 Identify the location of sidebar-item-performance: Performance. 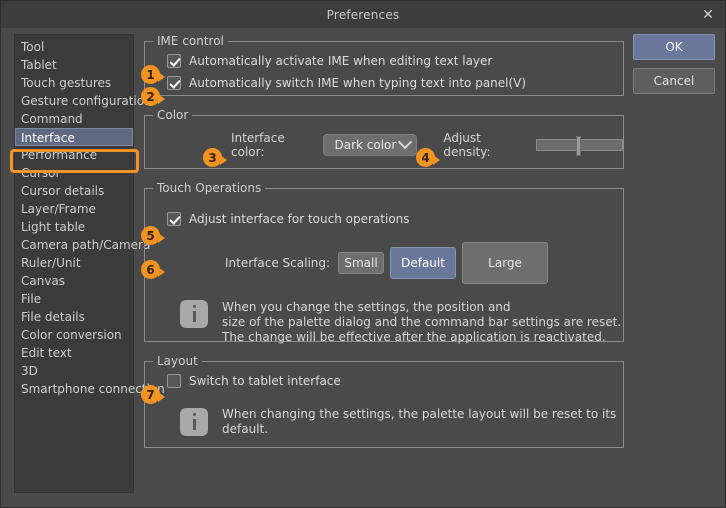
(74, 155).